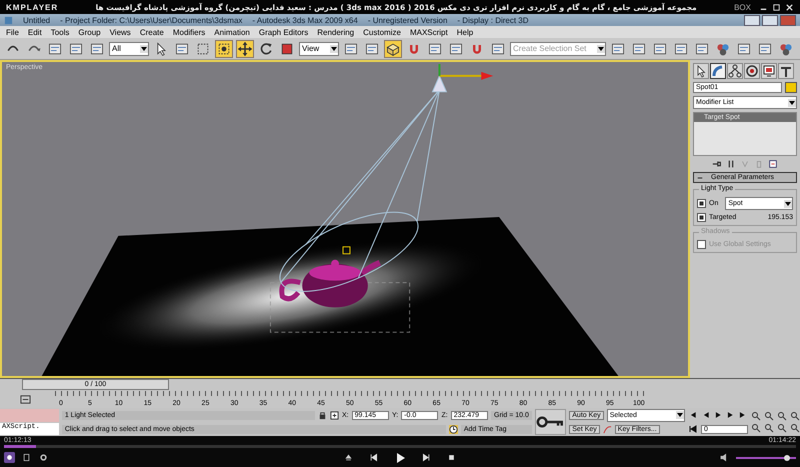  What do you see at coordinates (773, 164) in the screenshot?
I see `configure-icon` at bounding box center [773, 164].